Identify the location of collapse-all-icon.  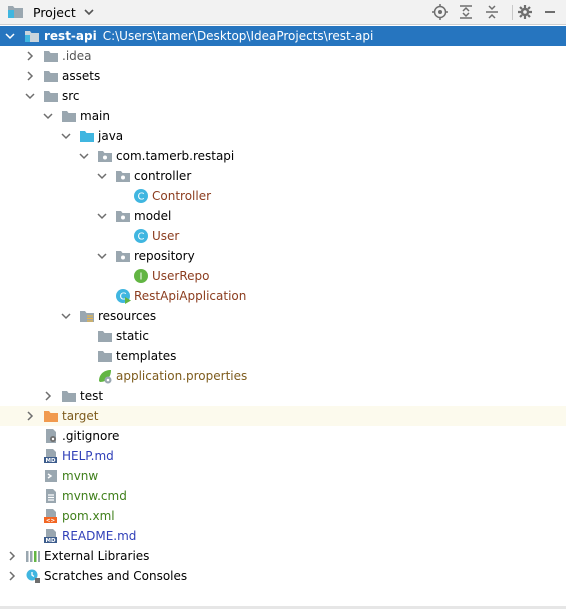
(492, 12).